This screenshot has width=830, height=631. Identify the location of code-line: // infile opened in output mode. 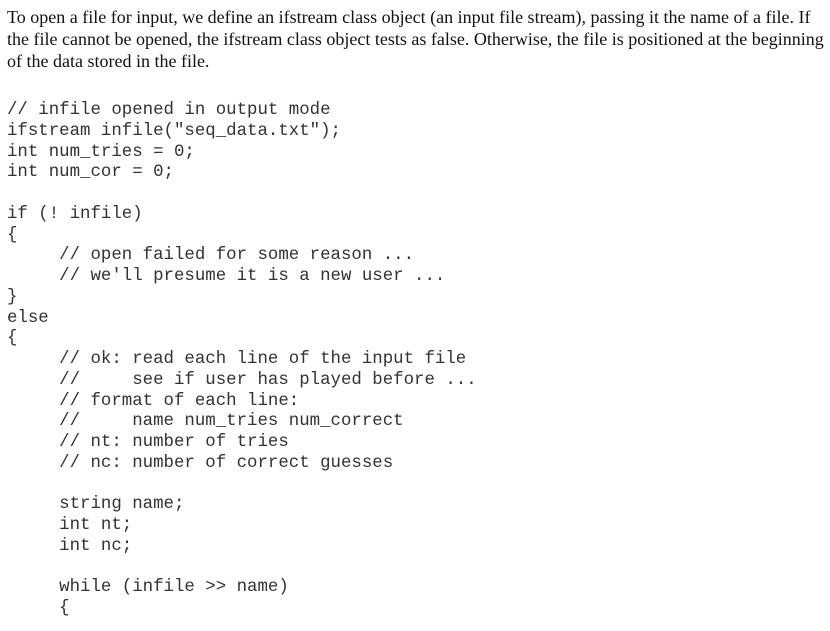
(169, 110).